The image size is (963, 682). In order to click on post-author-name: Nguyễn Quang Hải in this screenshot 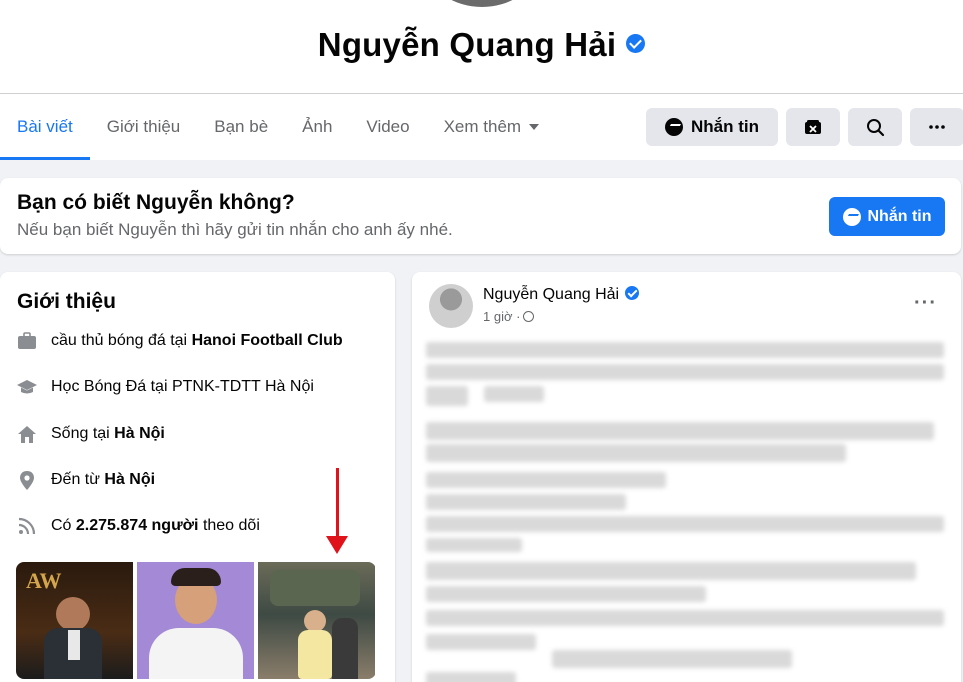, I will do `click(551, 294)`.